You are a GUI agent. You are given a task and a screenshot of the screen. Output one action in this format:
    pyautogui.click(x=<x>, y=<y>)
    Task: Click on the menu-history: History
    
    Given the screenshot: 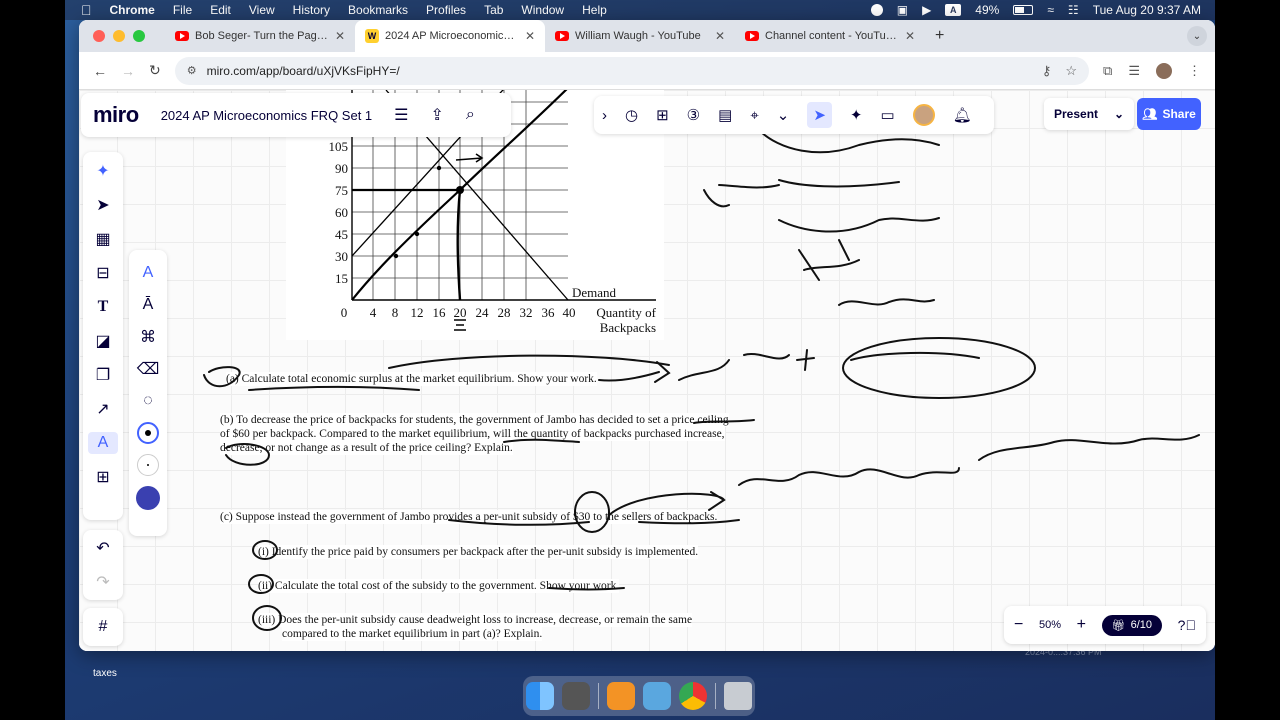 What is the action you would take?
    pyautogui.click(x=311, y=10)
    